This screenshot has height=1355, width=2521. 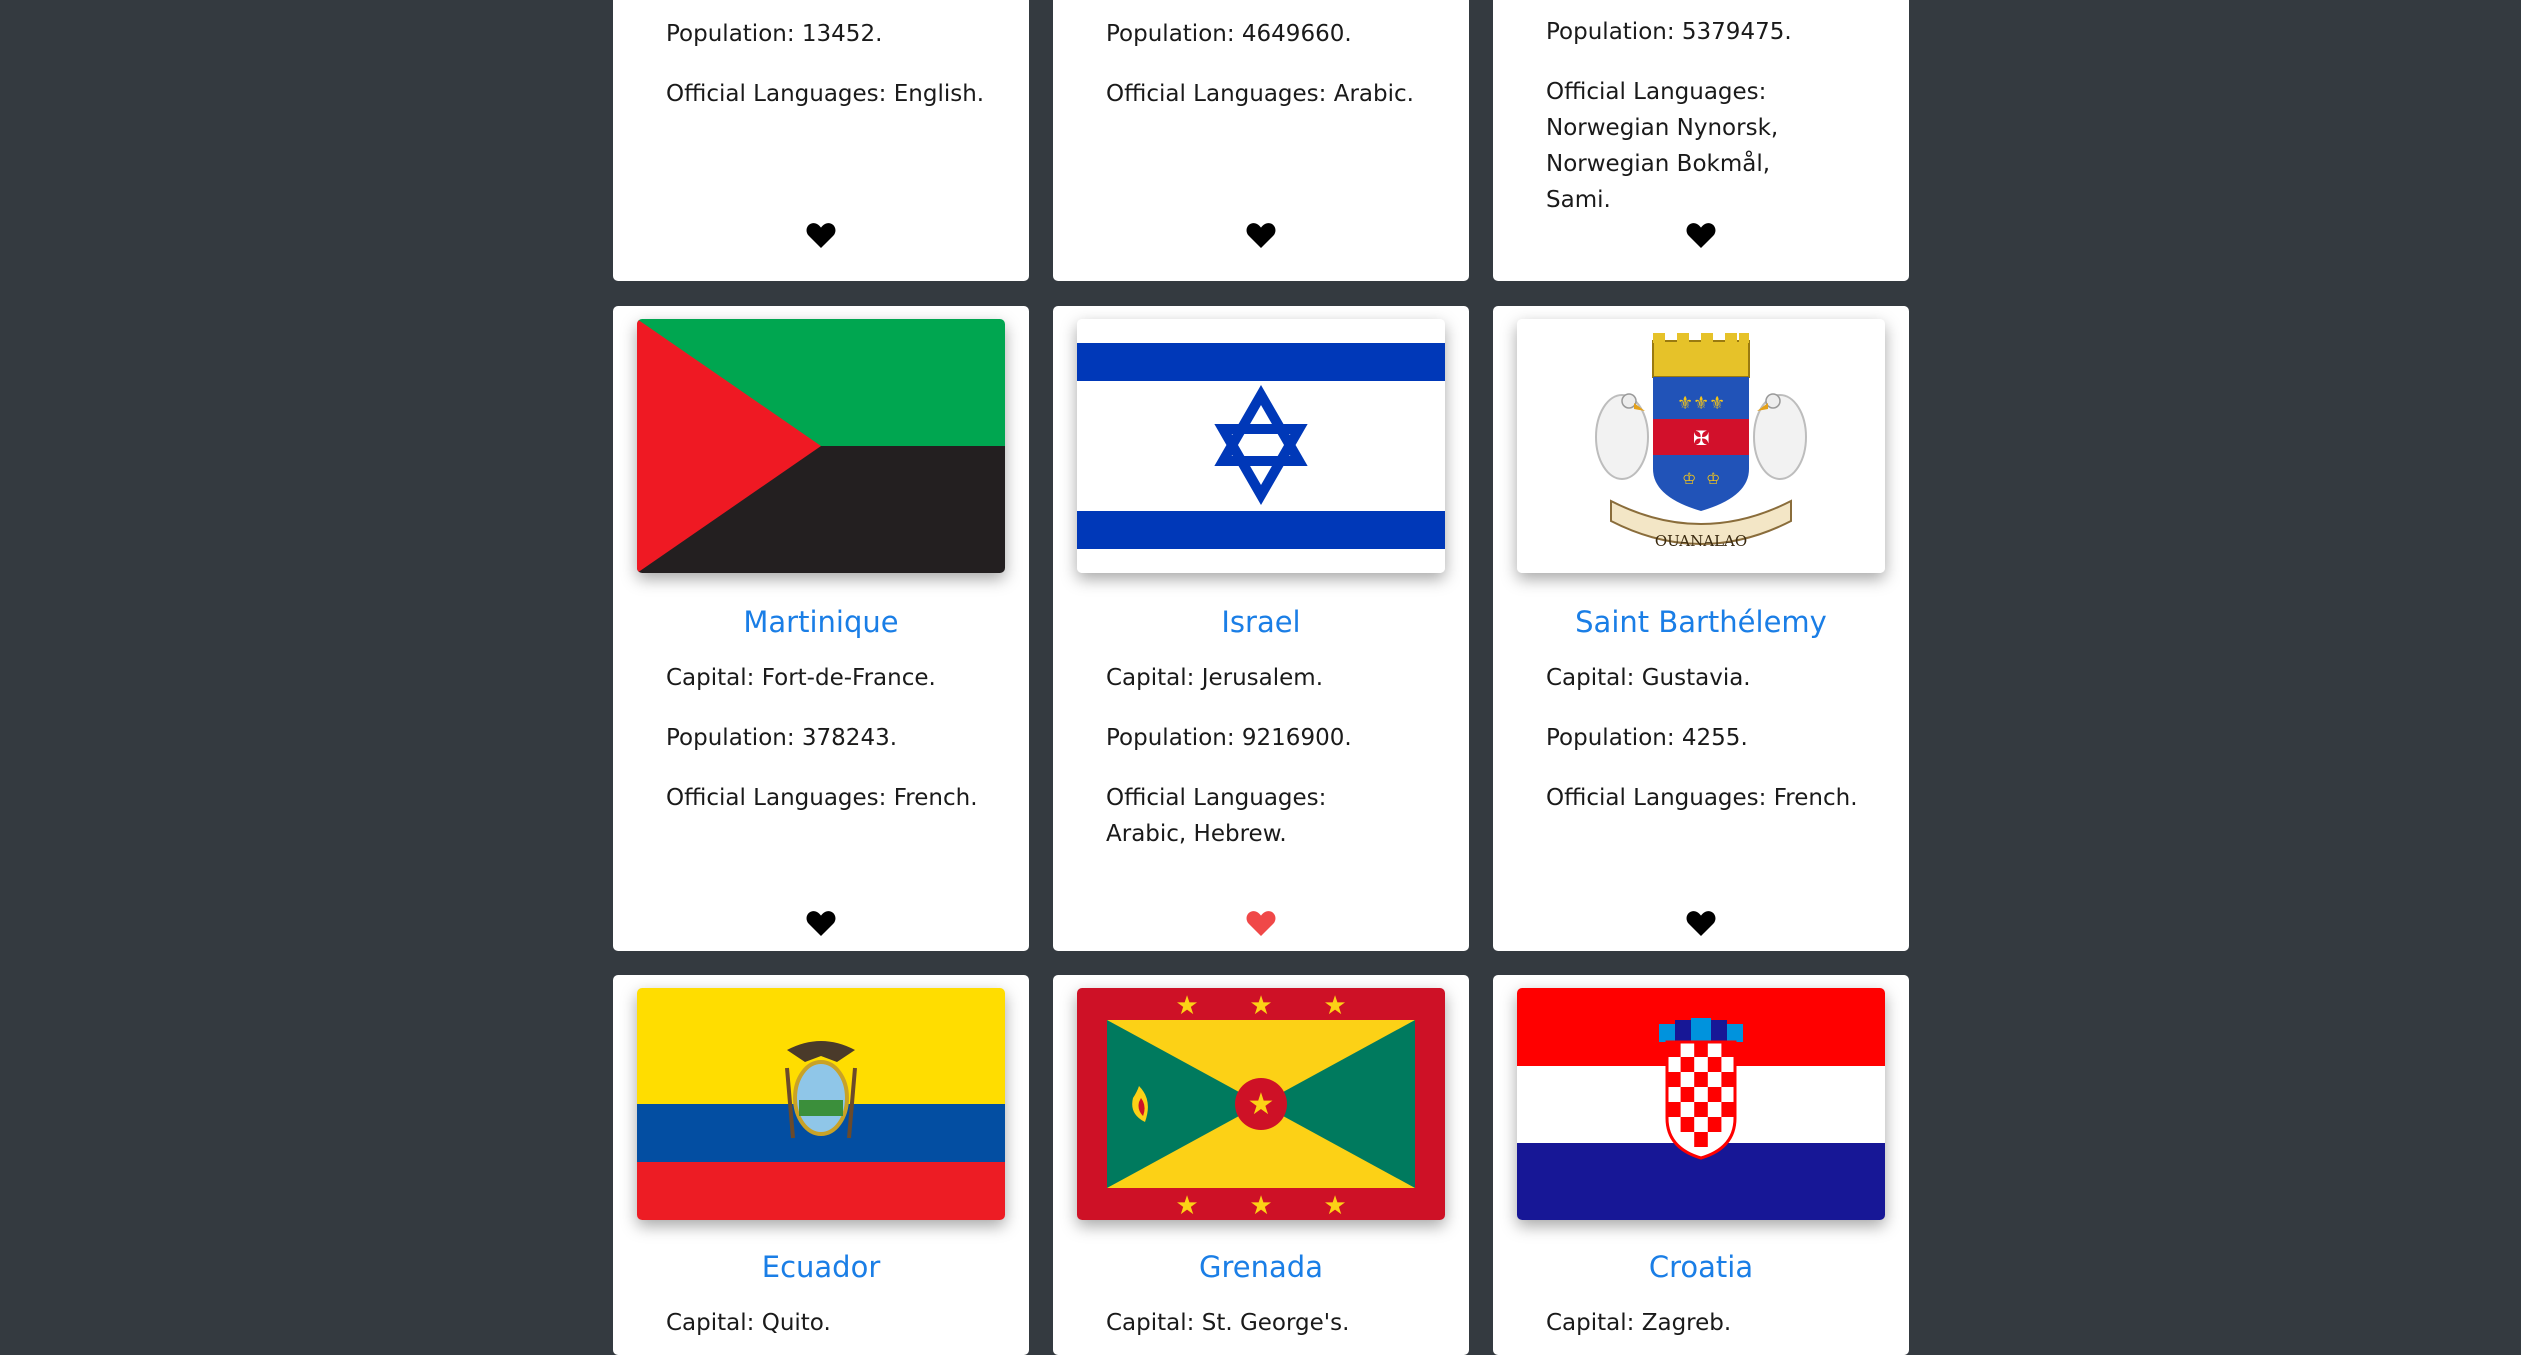 I want to click on country-name: Israel, so click(x=1261, y=622).